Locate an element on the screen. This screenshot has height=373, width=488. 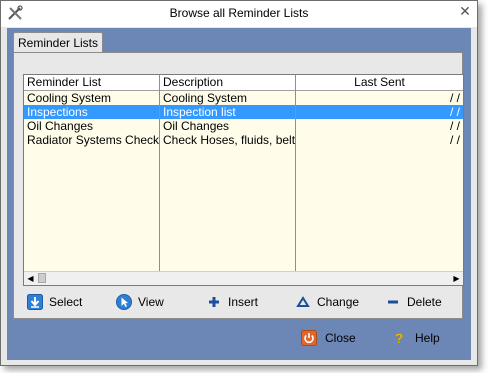
delete-label: Delete is located at coordinates (424, 302).